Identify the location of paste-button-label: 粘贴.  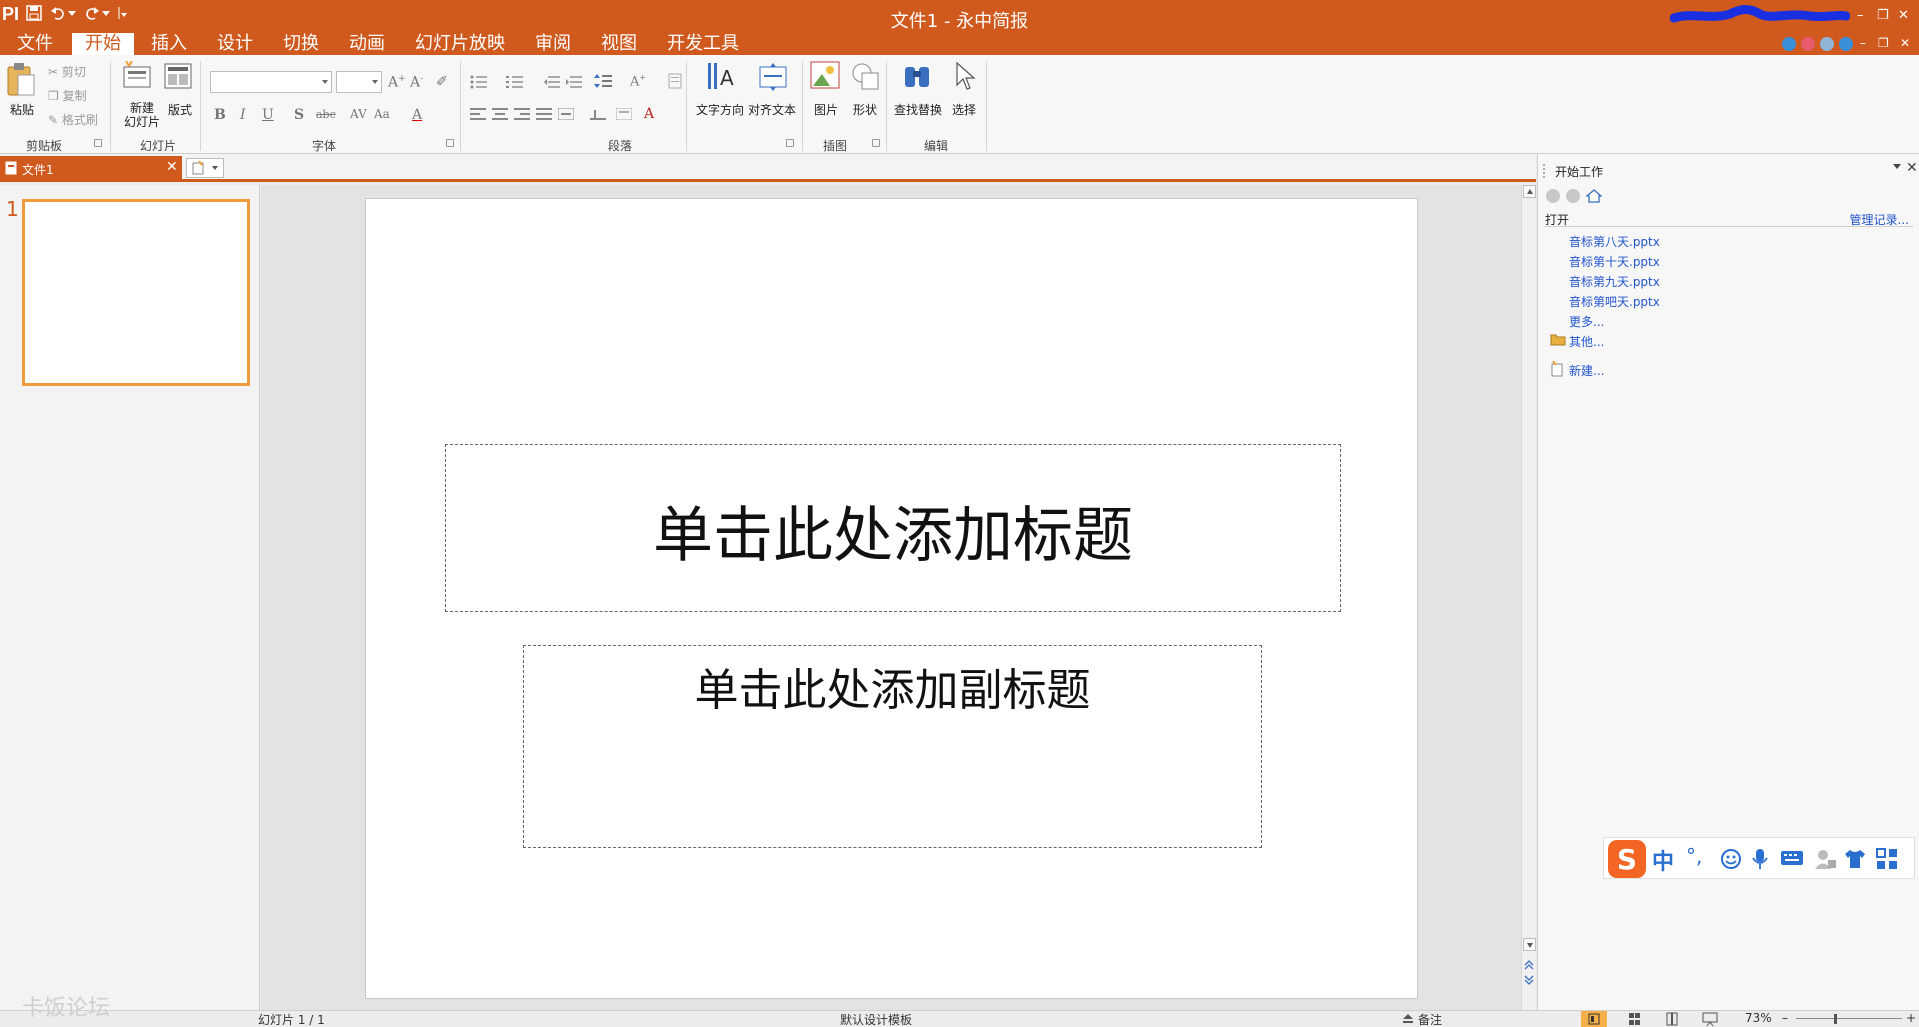
(22, 109).